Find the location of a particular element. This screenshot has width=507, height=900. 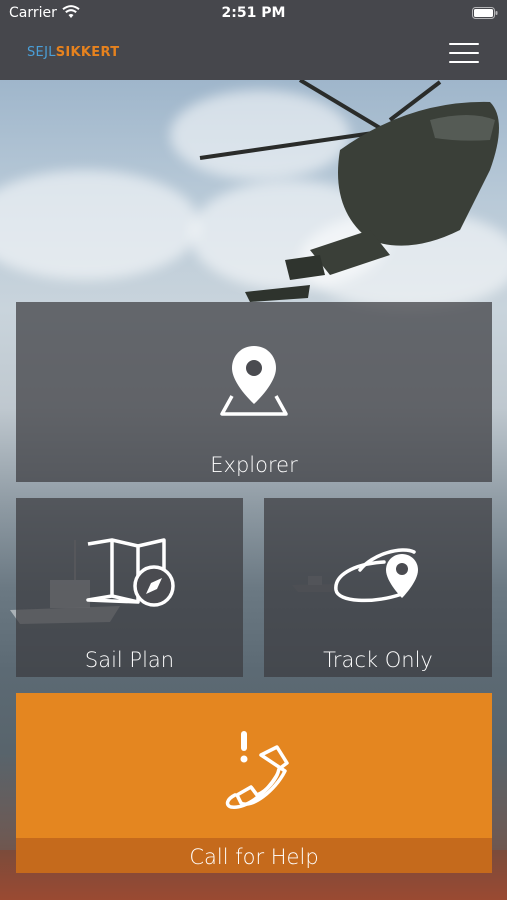

track-only-label: Track Only is located at coordinates (378, 660).